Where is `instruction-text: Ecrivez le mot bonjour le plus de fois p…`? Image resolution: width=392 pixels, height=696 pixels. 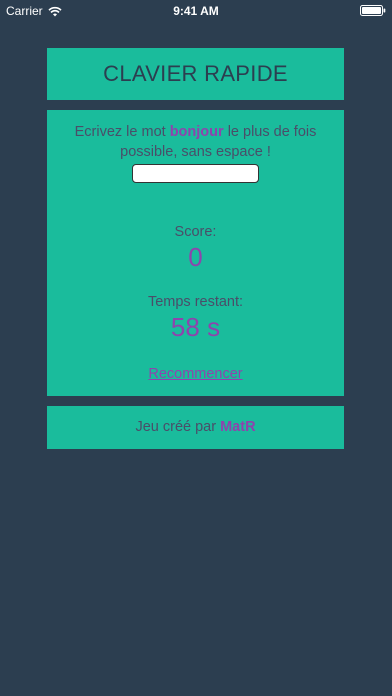 instruction-text: Ecrivez le mot bonjour le plus de fois p… is located at coordinates (195, 142).